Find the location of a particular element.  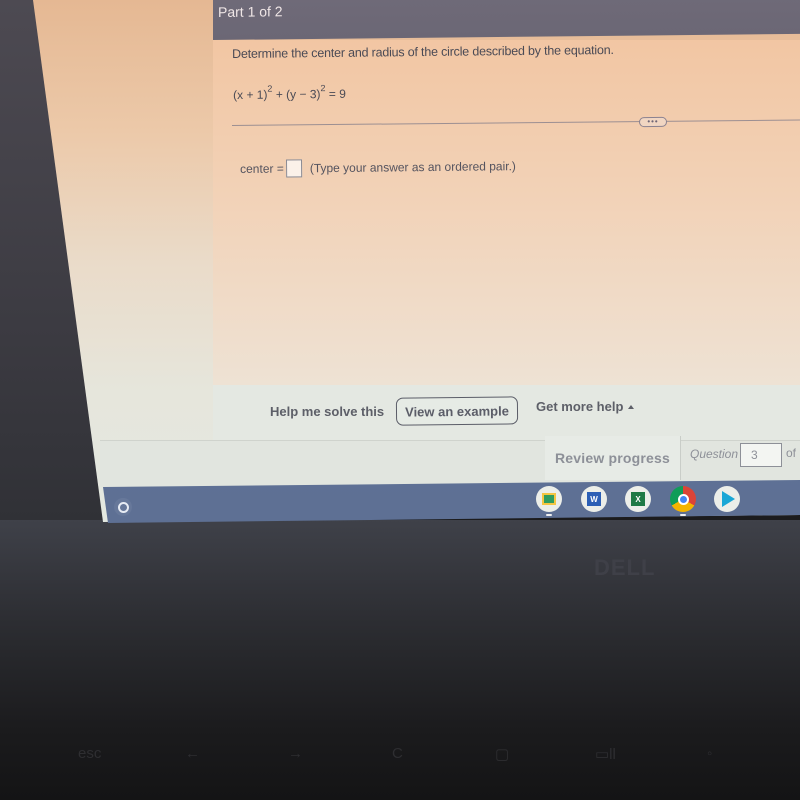

review-progress-button: Review progress is located at coordinates (613, 458).